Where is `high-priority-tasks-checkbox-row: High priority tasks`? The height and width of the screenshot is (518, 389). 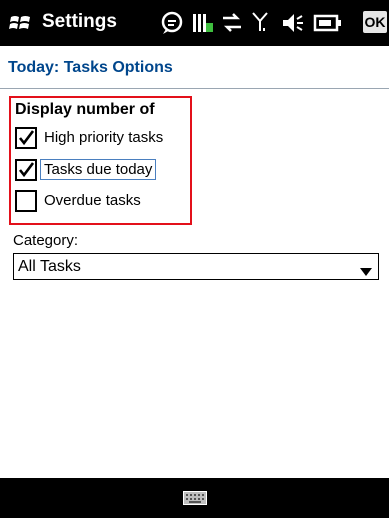 high-priority-tasks-checkbox-row: High priority tasks is located at coordinates (101, 139).